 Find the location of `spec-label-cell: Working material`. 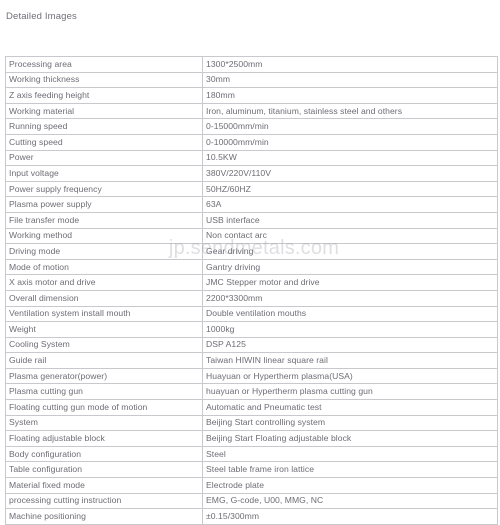

spec-label-cell: Working material is located at coordinates (104, 111).